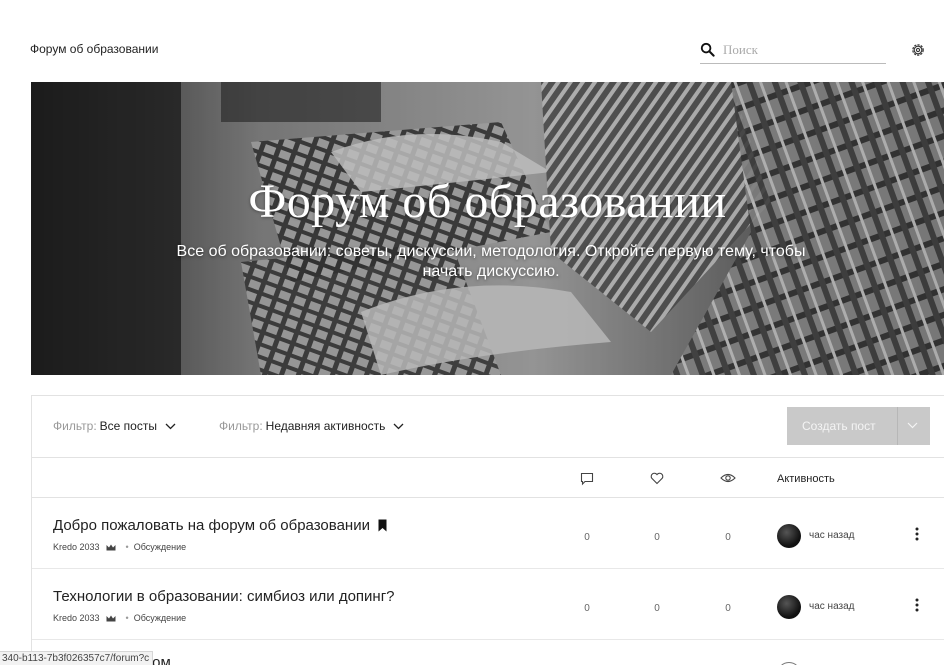 The height and width of the screenshot is (665, 944). I want to click on post-row: Делимся опытом, so click(488, 652).